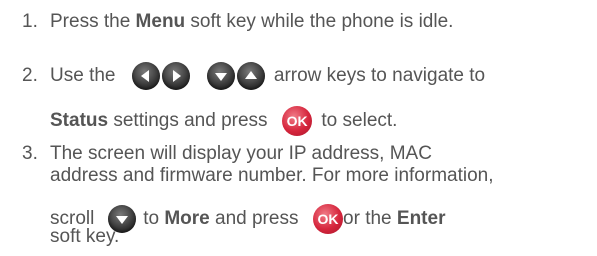  What do you see at coordinates (30, 76) in the screenshot?
I see `step-number: 2.` at bounding box center [30, 76].